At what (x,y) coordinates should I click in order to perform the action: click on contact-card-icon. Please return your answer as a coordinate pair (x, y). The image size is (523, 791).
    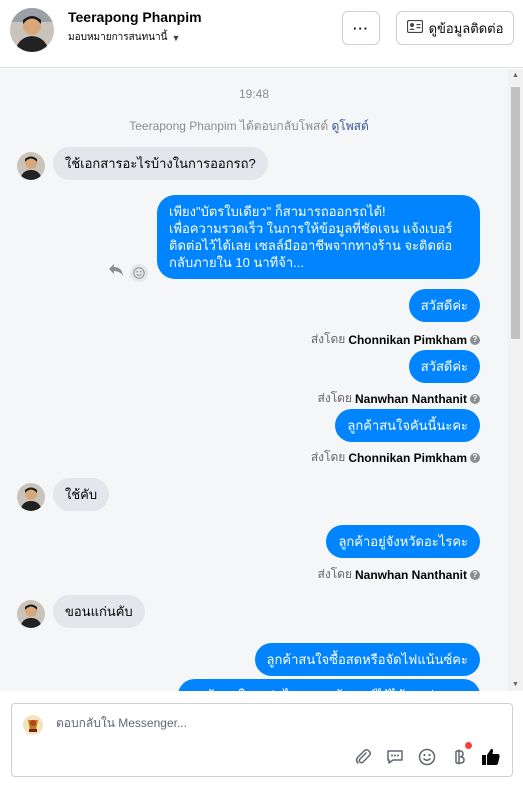
    Looking at the image, I should click on (414, 27).